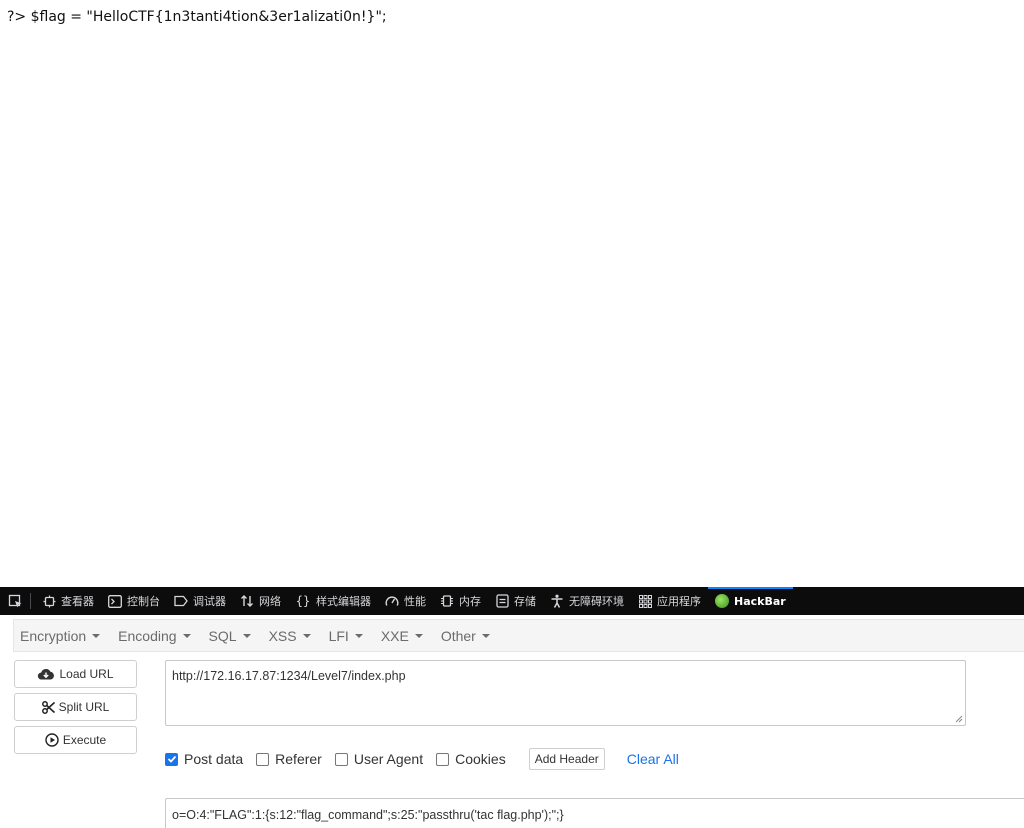 The width and height of the screenshot is (1024, 828). Describe the element at coordinates (84, 707) in the screenshot. I see `split-url-label: Split URL` at that location.